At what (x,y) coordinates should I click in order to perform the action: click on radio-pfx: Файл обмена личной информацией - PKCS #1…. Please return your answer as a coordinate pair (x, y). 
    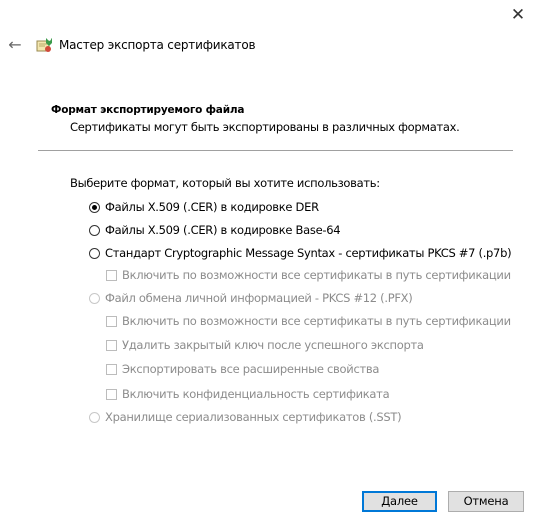
    Looking at the image, I should click on (251, 298).